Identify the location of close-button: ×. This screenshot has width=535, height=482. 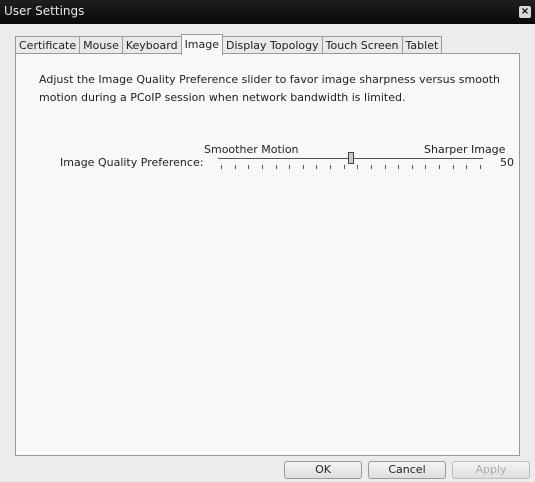
(525, 12).